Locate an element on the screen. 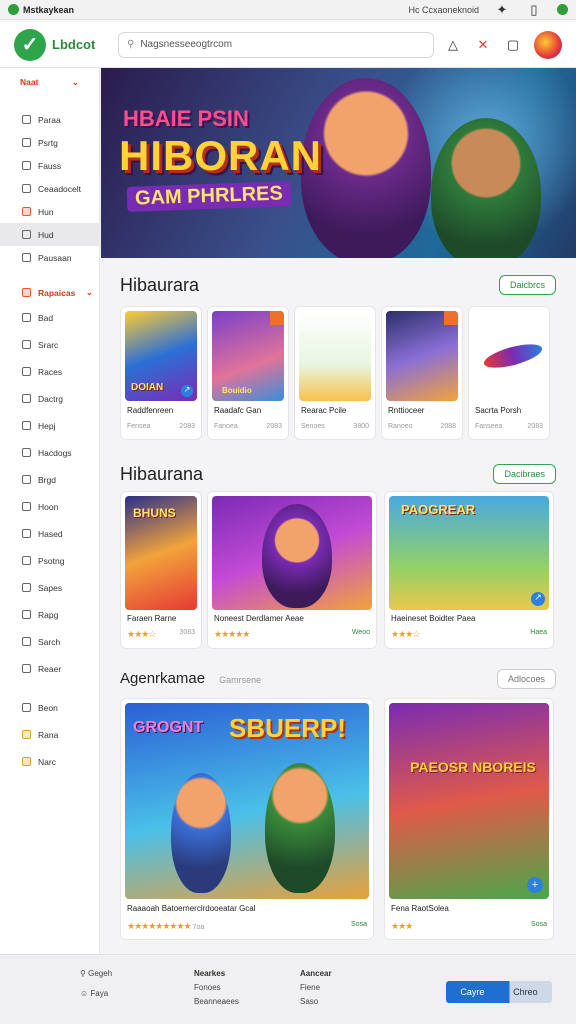 The width and height of the screenshot is (576, 1024). sidebar-item-label: Hud is located at coordinates (46, 234).